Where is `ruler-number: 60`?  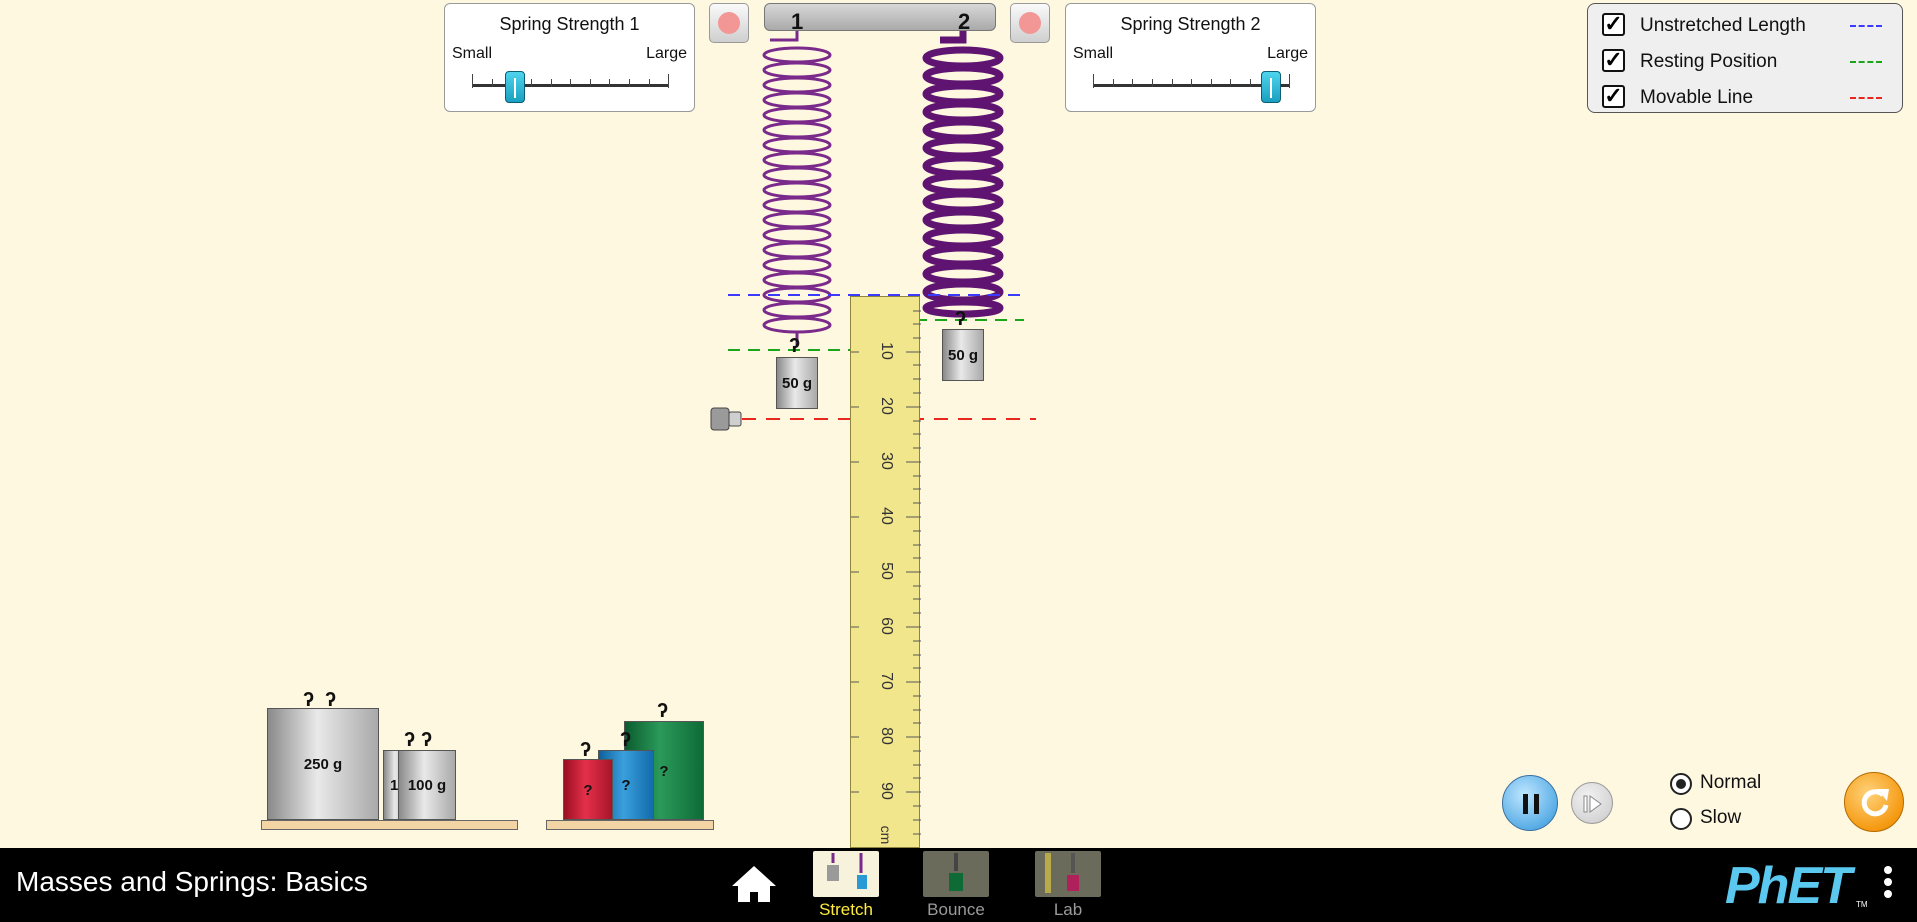 ruler-number: 60 is located at coordinates (886, 626).